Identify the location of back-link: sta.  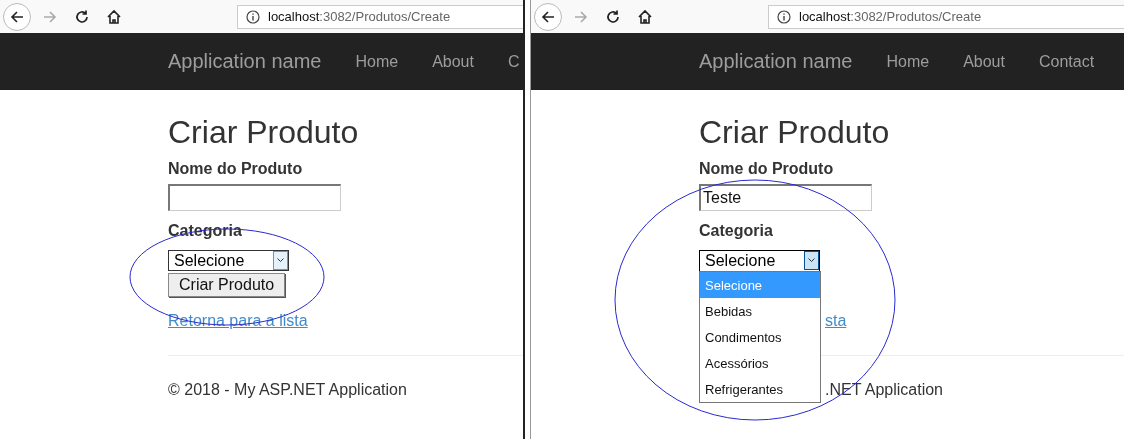
(836, 321).